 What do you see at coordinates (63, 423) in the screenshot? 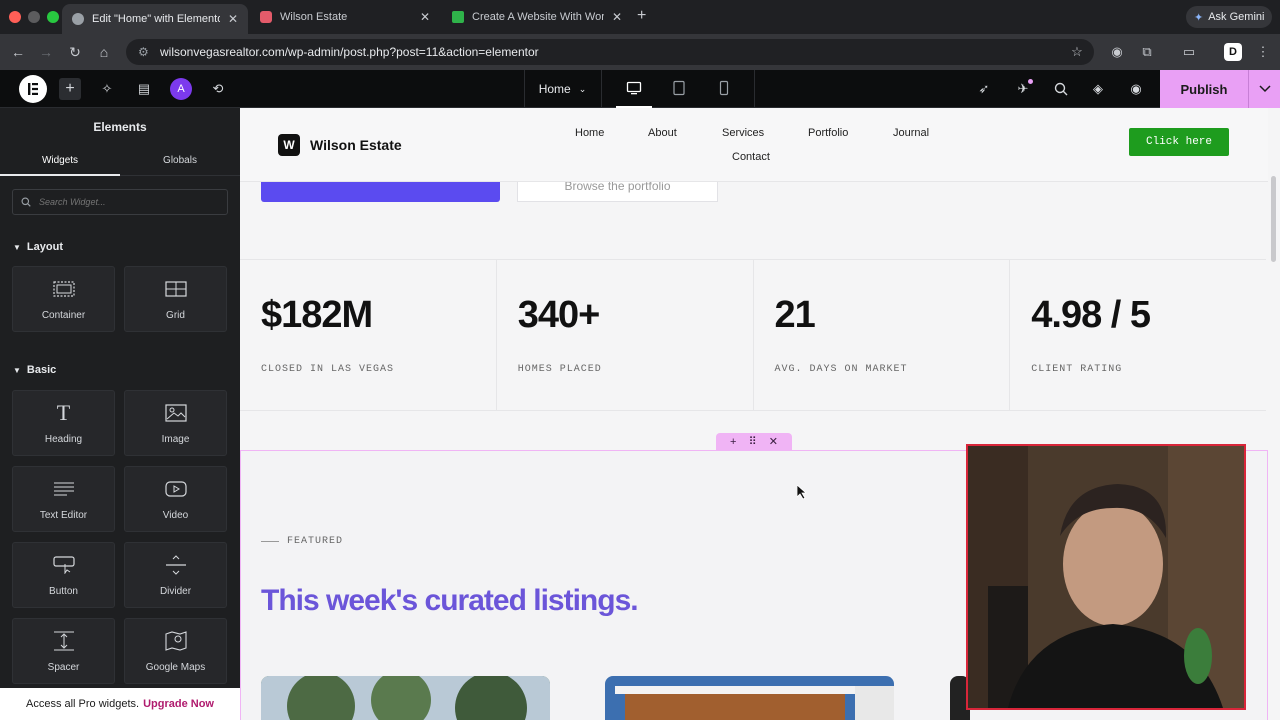
I see `widget-heading: T Heading` at bounding box center [63, 423].